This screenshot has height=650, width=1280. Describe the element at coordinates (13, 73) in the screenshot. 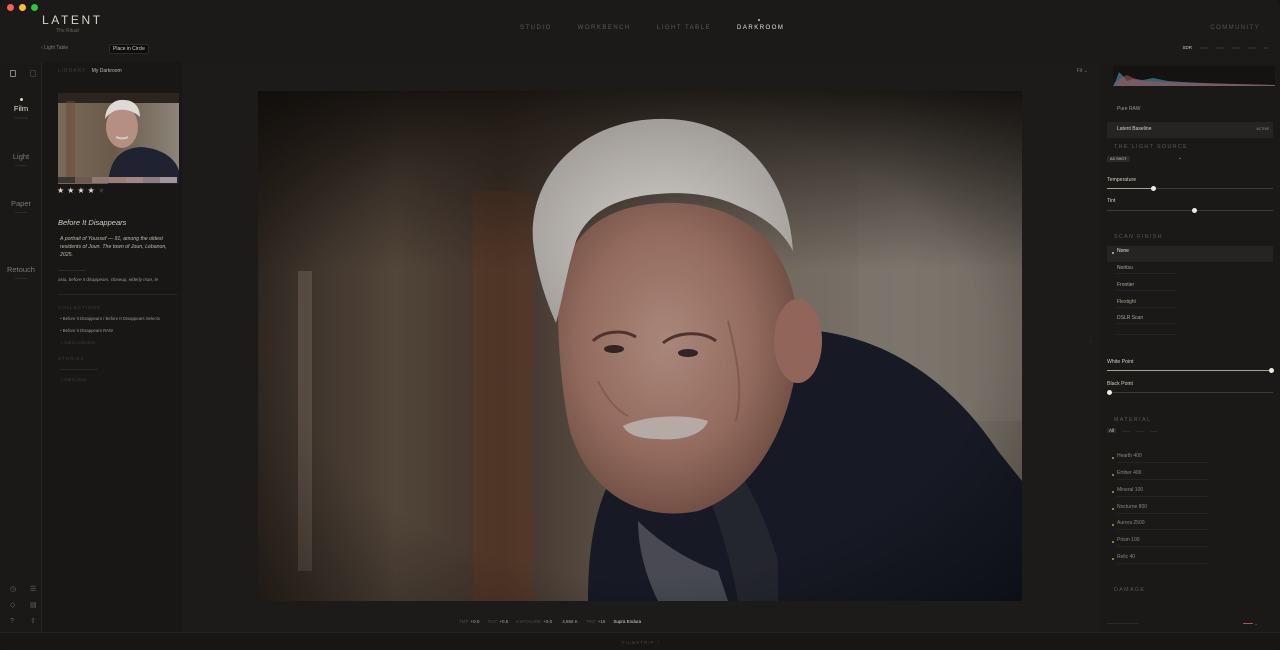

I see `single-view-icon` at that location.